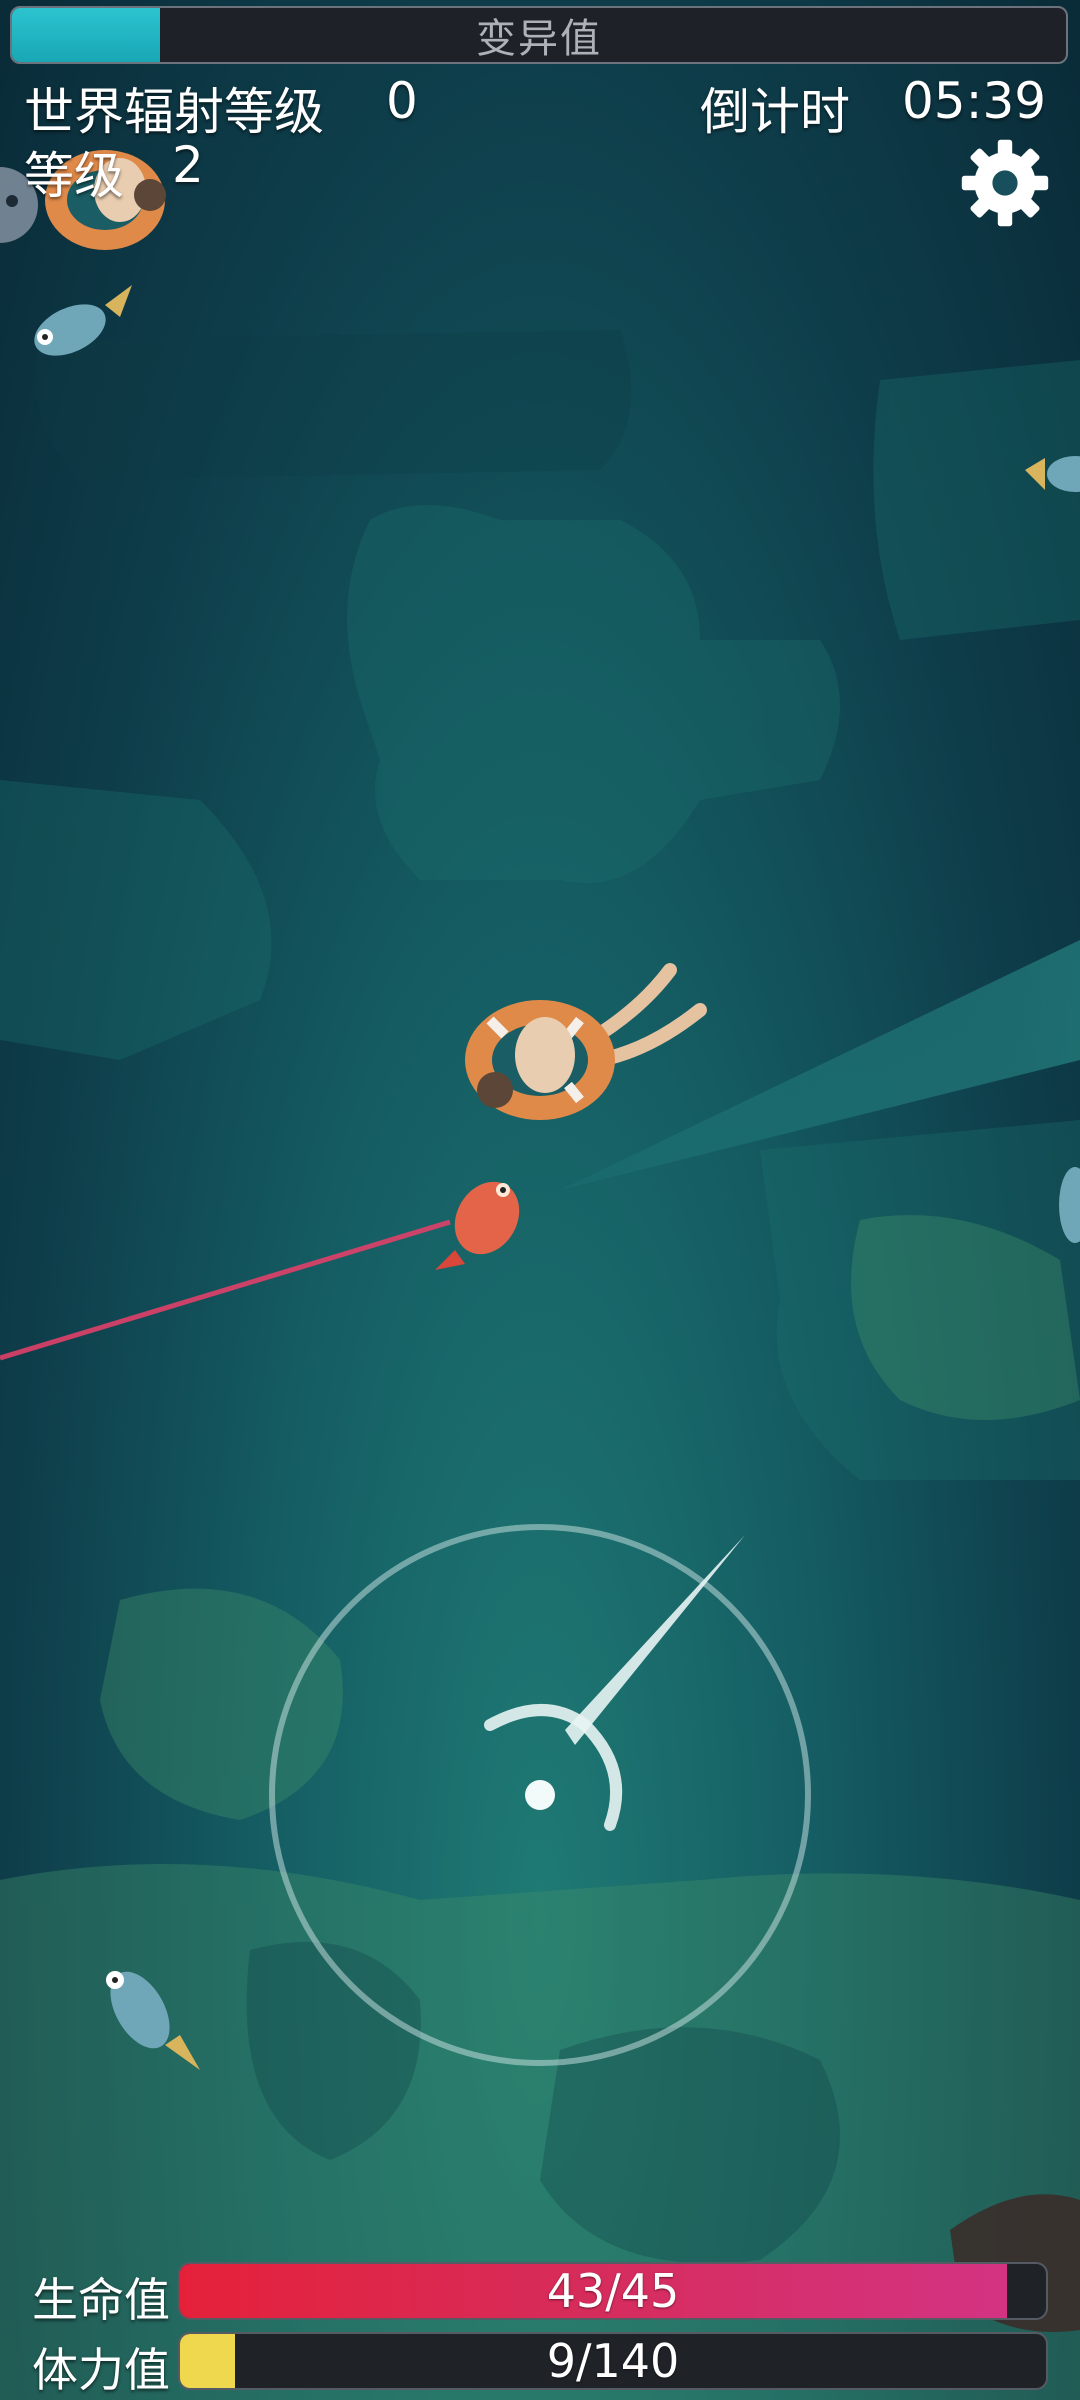  Describe the element at coordinates (539, 39) in the screenshot. I see `mutation-label: 变异值` at that location.